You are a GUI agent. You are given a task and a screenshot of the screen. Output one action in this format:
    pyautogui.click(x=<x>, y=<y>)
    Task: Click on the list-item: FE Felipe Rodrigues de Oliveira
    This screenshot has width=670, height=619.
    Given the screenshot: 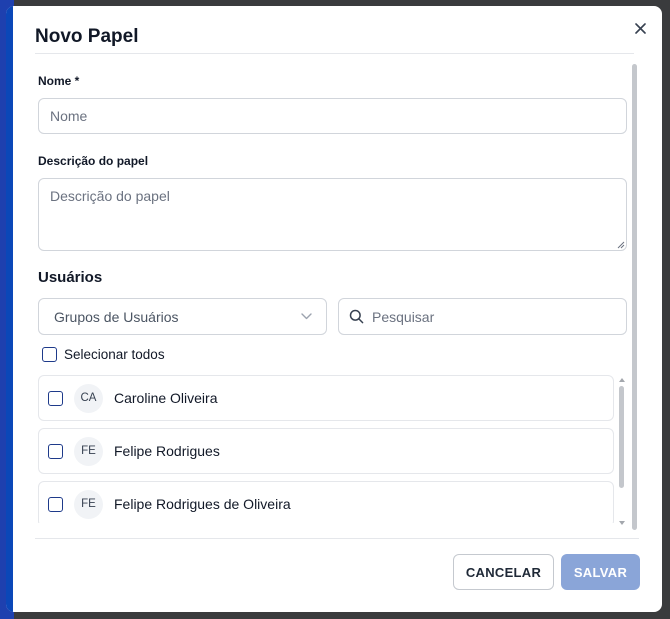 What is the action you would take?
    pyautogui.click(x=326, y=502)
    